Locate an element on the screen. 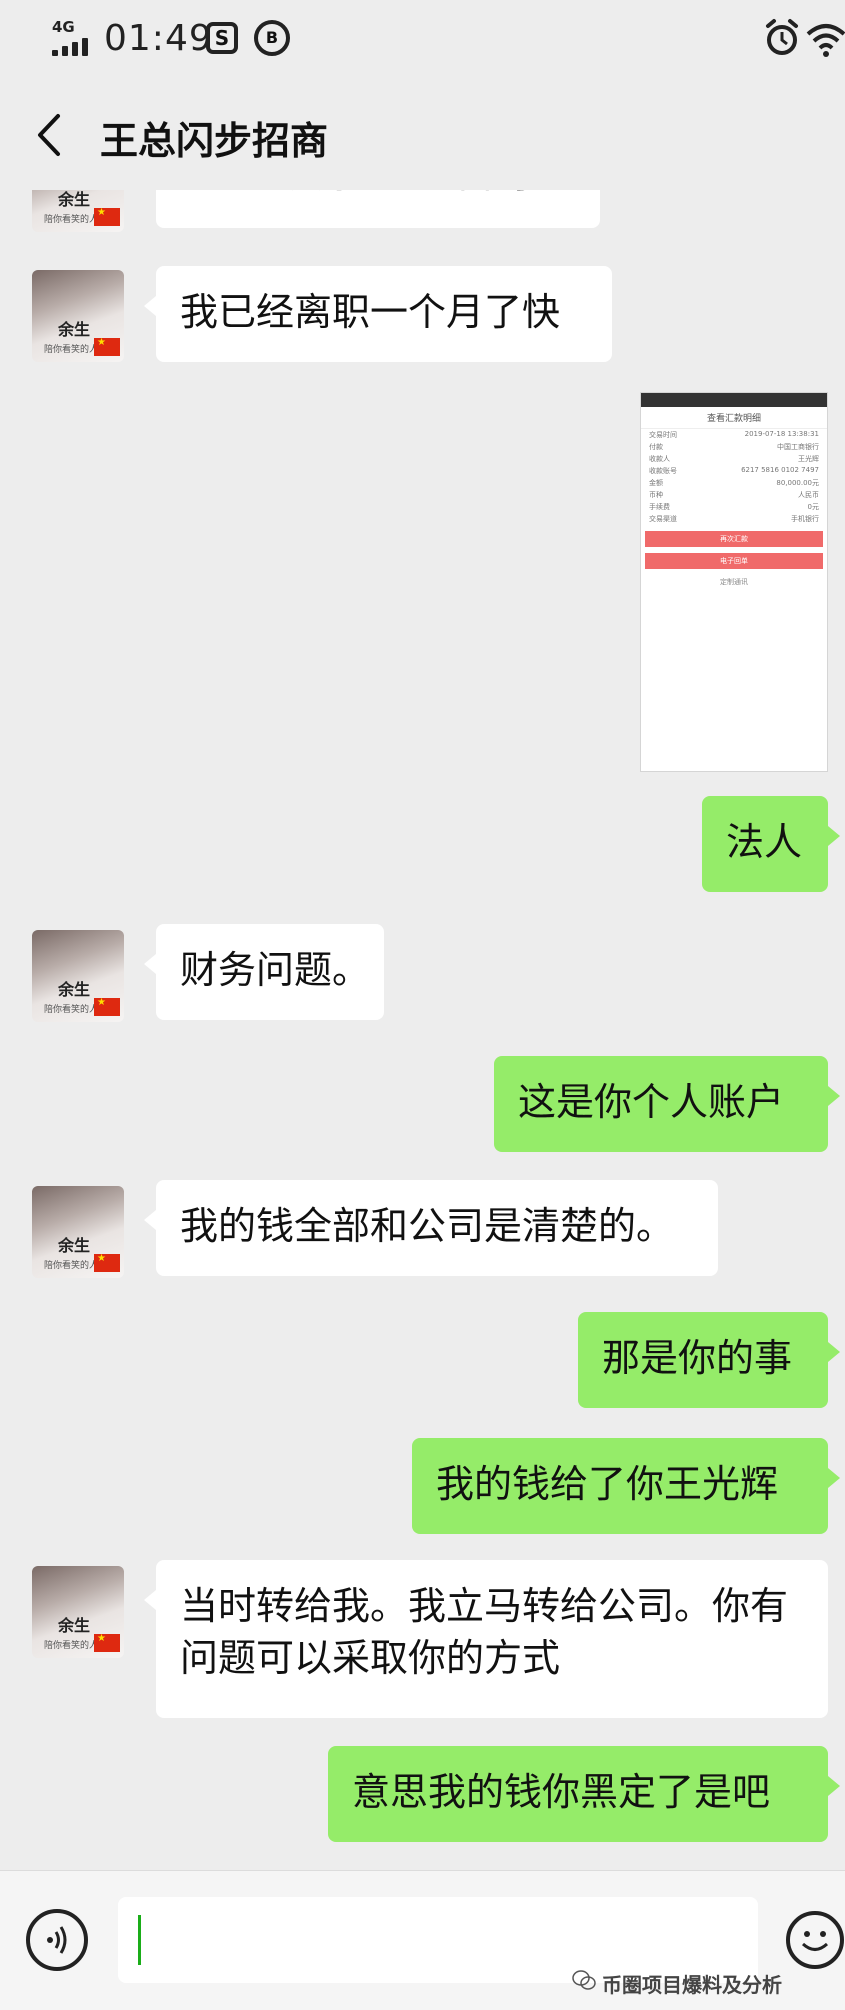 Image resolution: width=845 pixels, height=2010 pixels. signal-icon is located at coordinates (72, 46).